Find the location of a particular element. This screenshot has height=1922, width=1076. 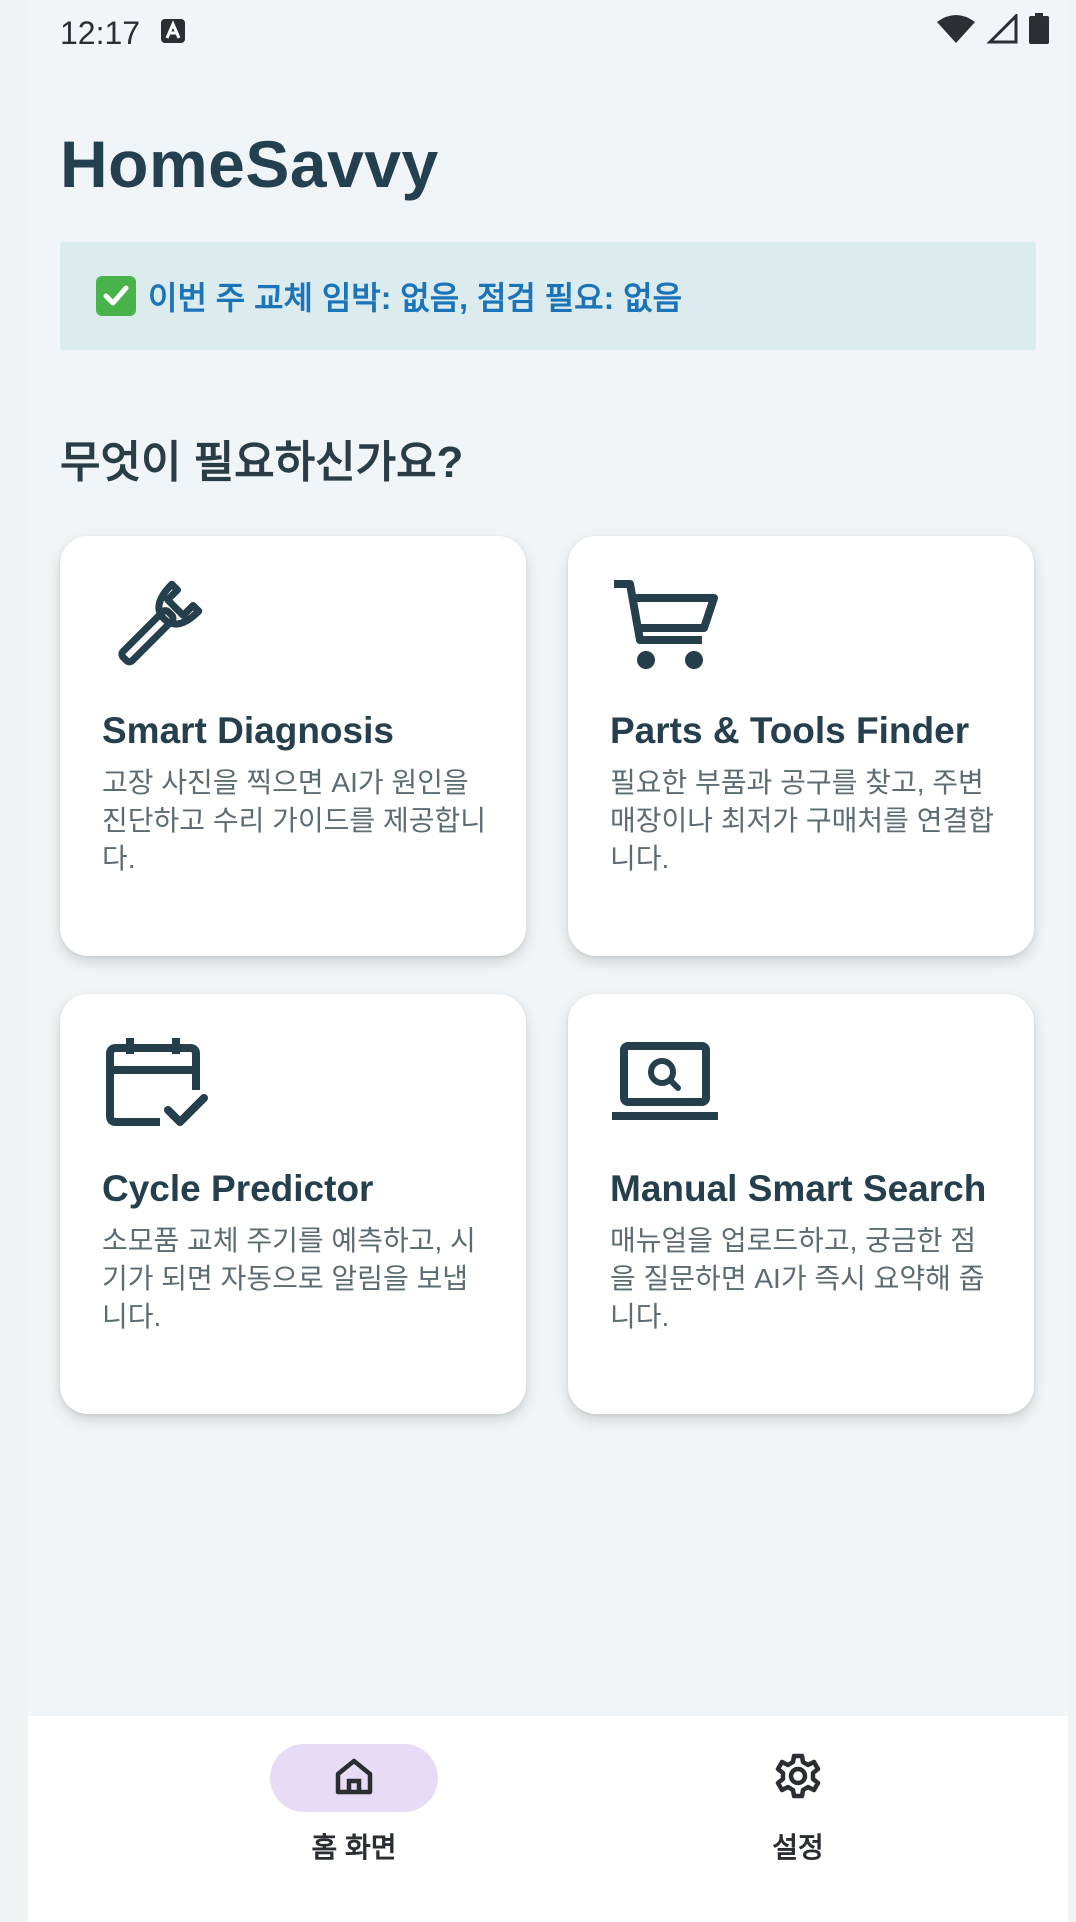

card-title: Manual Smart Search is located at coordinates (798, 1188).